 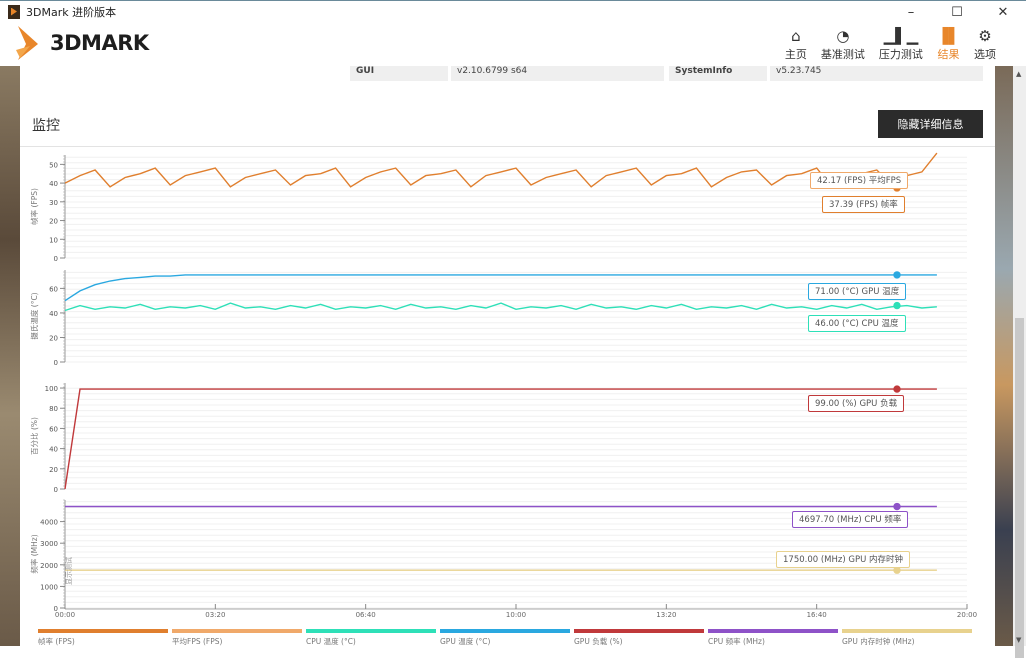 What do you see at coordinates (773, 637) in the screenshot?
I see `legend-item: CPU 频率 (MHz)` at bounding box center [773, 637].